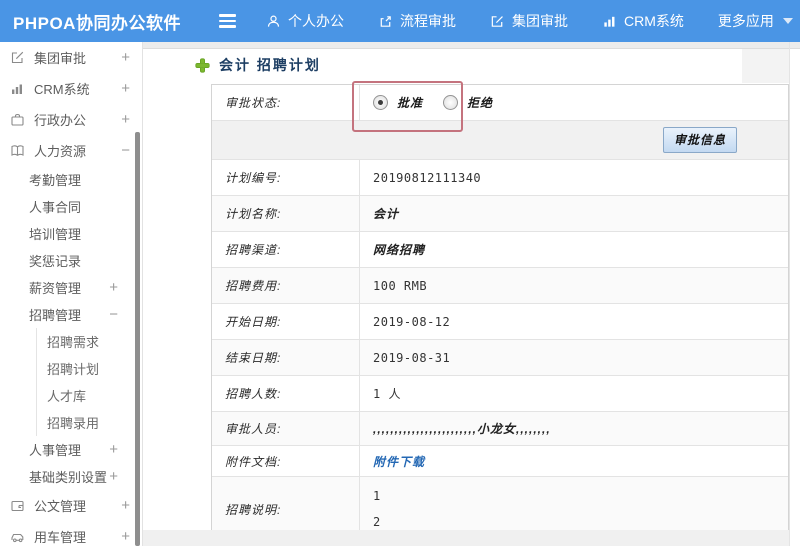  Describe the element at coordinates (71, 206) in the screenshot. I see `sidebar-item-hr-contract: 人事合同` at that location.